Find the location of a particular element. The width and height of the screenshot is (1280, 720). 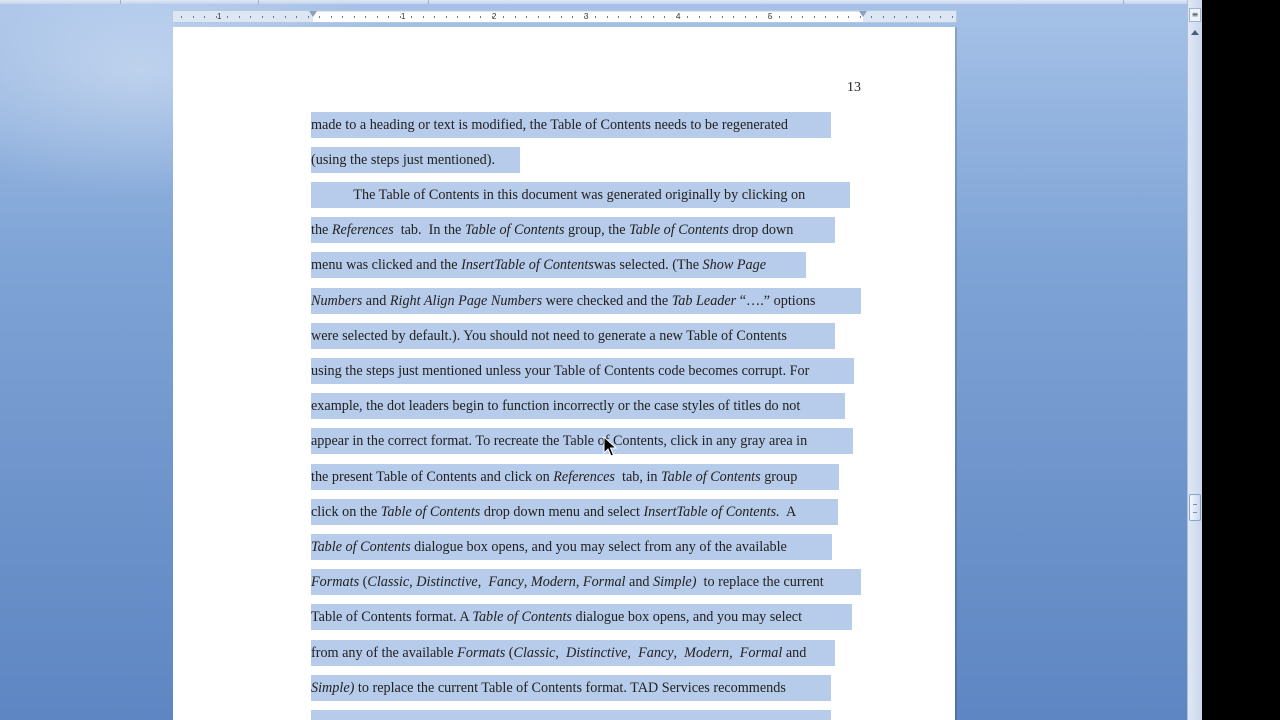

italic-text-run: Tab Leader is located at coordinates (704, 301).